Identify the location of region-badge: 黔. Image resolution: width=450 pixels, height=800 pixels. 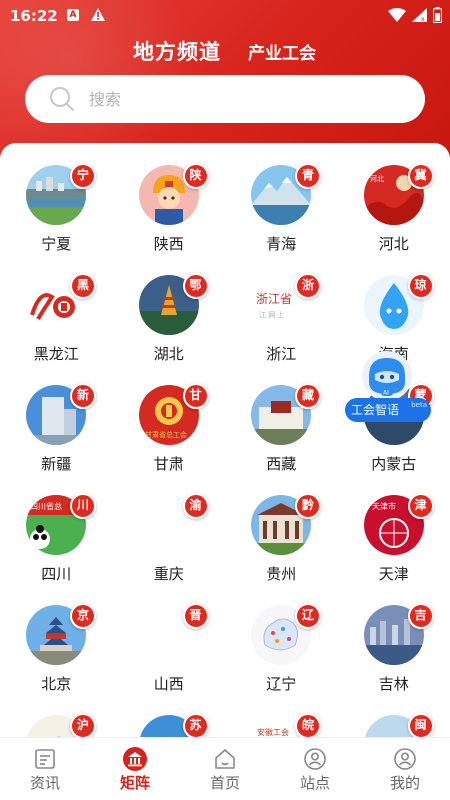
(308, 506).